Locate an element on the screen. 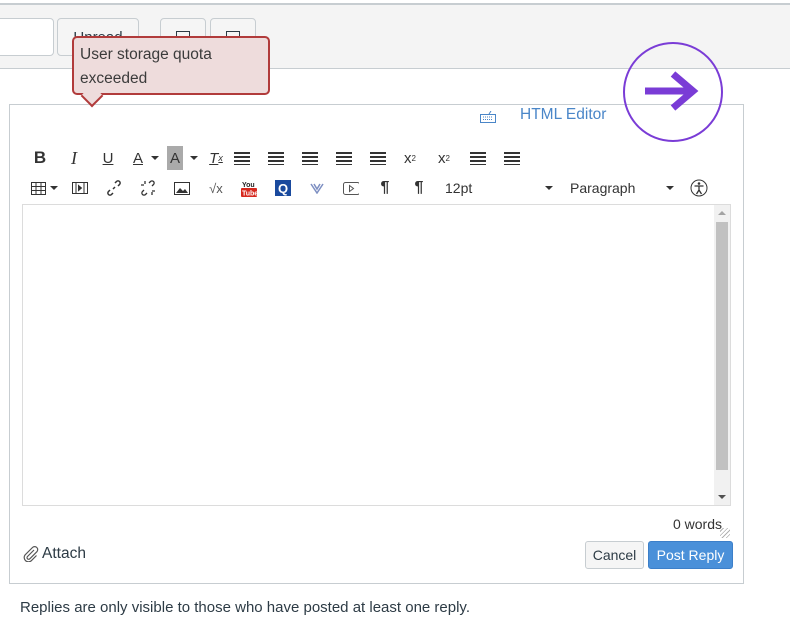  quizlet-icon: Q is located at coordinates (283, 188).